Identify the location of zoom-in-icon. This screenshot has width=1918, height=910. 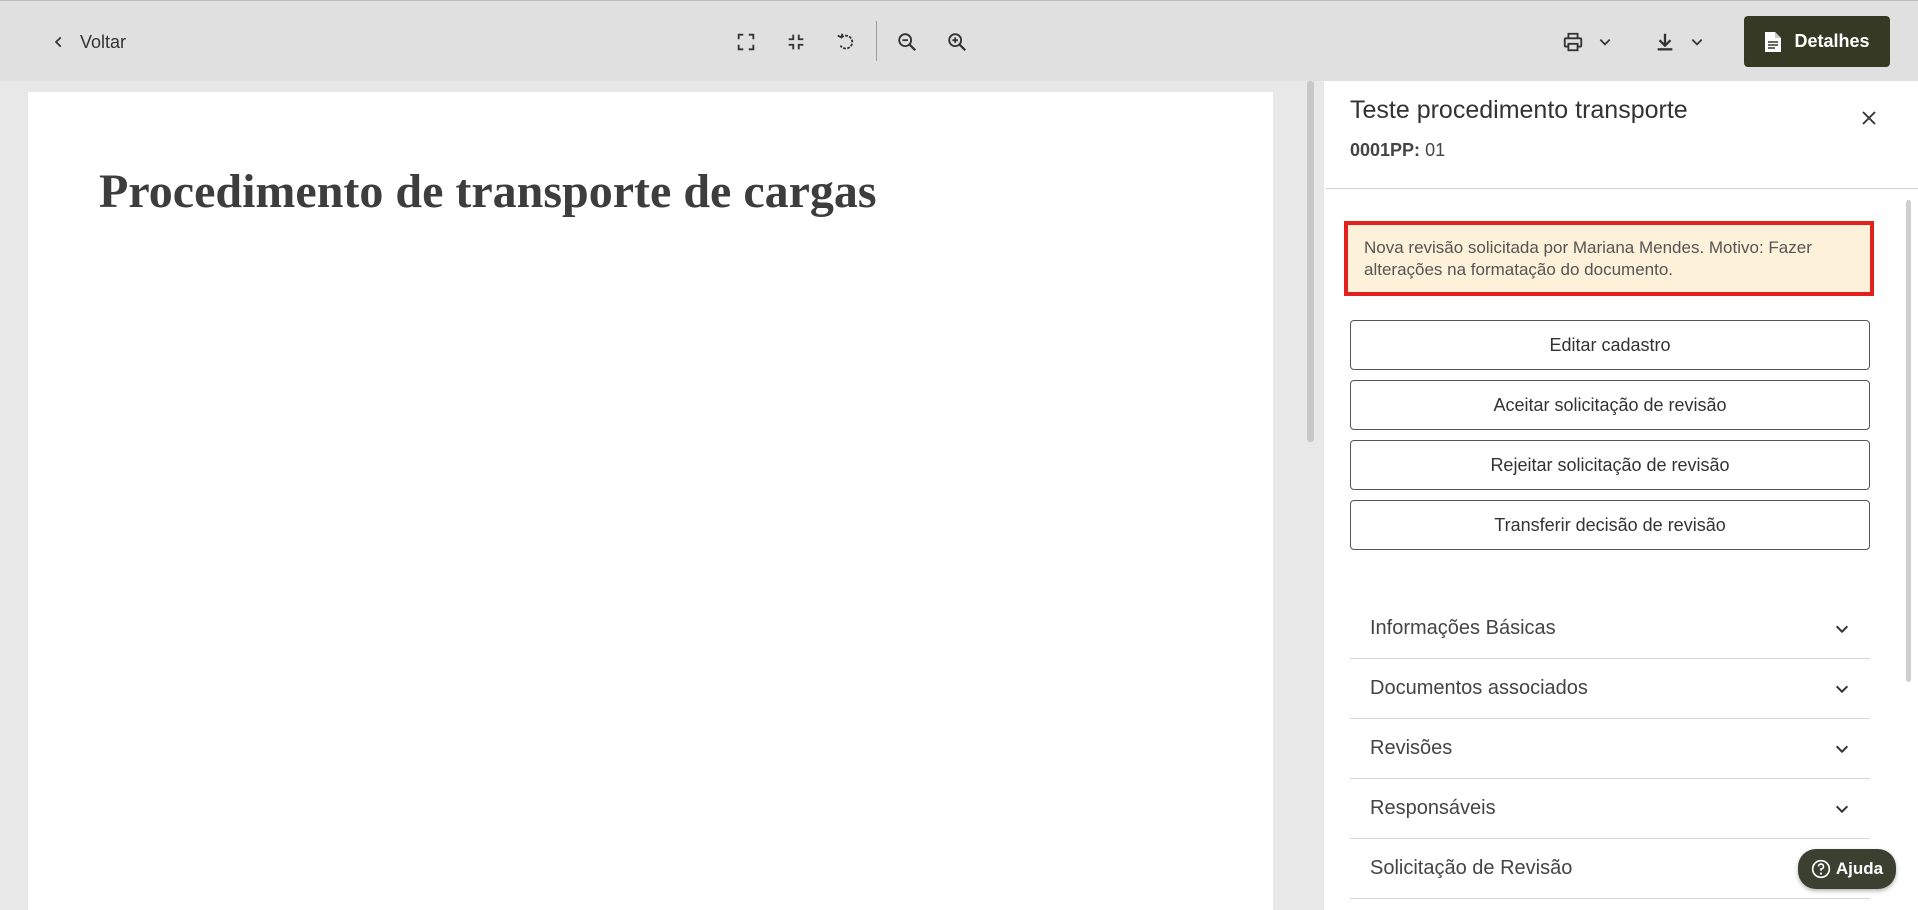
(957, 42).